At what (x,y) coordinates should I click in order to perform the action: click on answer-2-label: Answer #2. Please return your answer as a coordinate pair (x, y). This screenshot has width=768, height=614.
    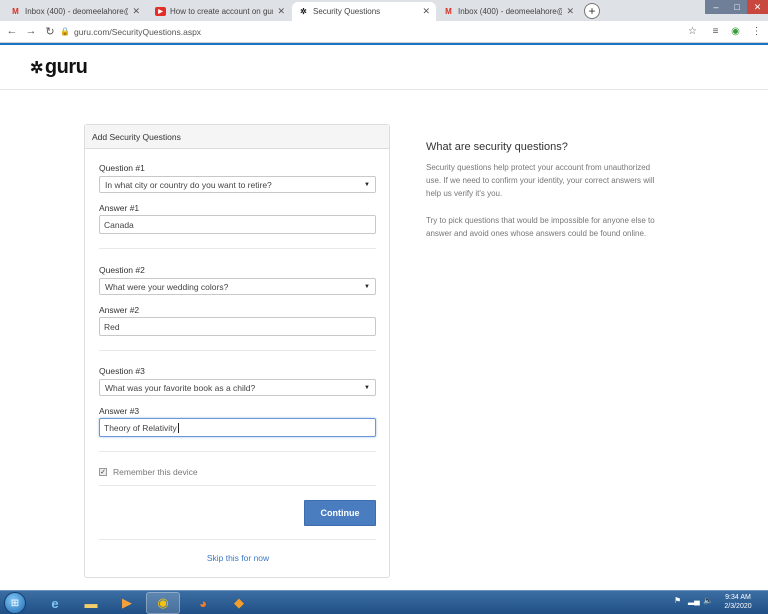
    Looking at the image, I should click on (119, 310).